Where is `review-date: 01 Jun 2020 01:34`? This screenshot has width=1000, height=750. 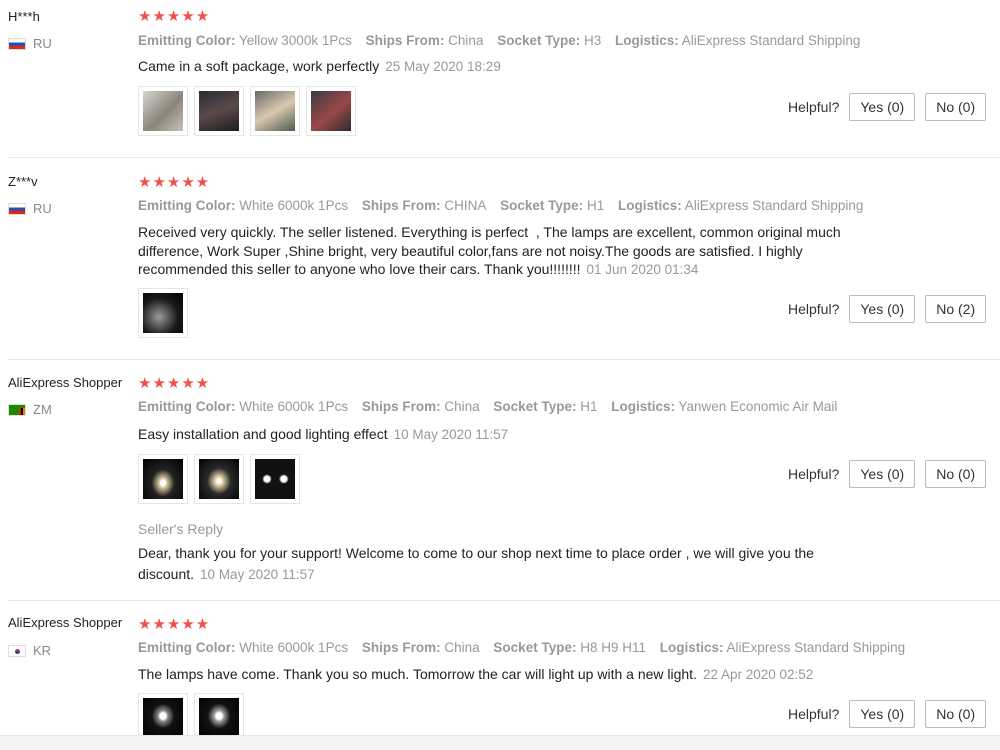 review-date: 01 Jun 2020 01:34 is located at coordinates (642, 269).